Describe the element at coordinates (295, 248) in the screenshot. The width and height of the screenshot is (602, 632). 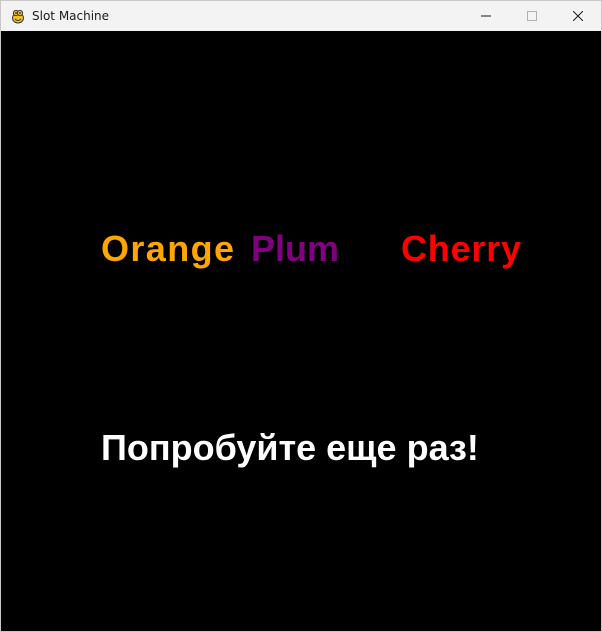
I see `reel-2-symbol: Plum` at that location.